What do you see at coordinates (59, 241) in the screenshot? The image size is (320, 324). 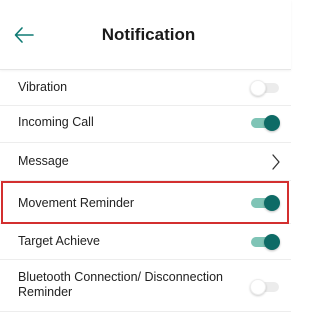 I see `setting-label-target-achieve: Target Achieve` at bounding box center [59, 241].